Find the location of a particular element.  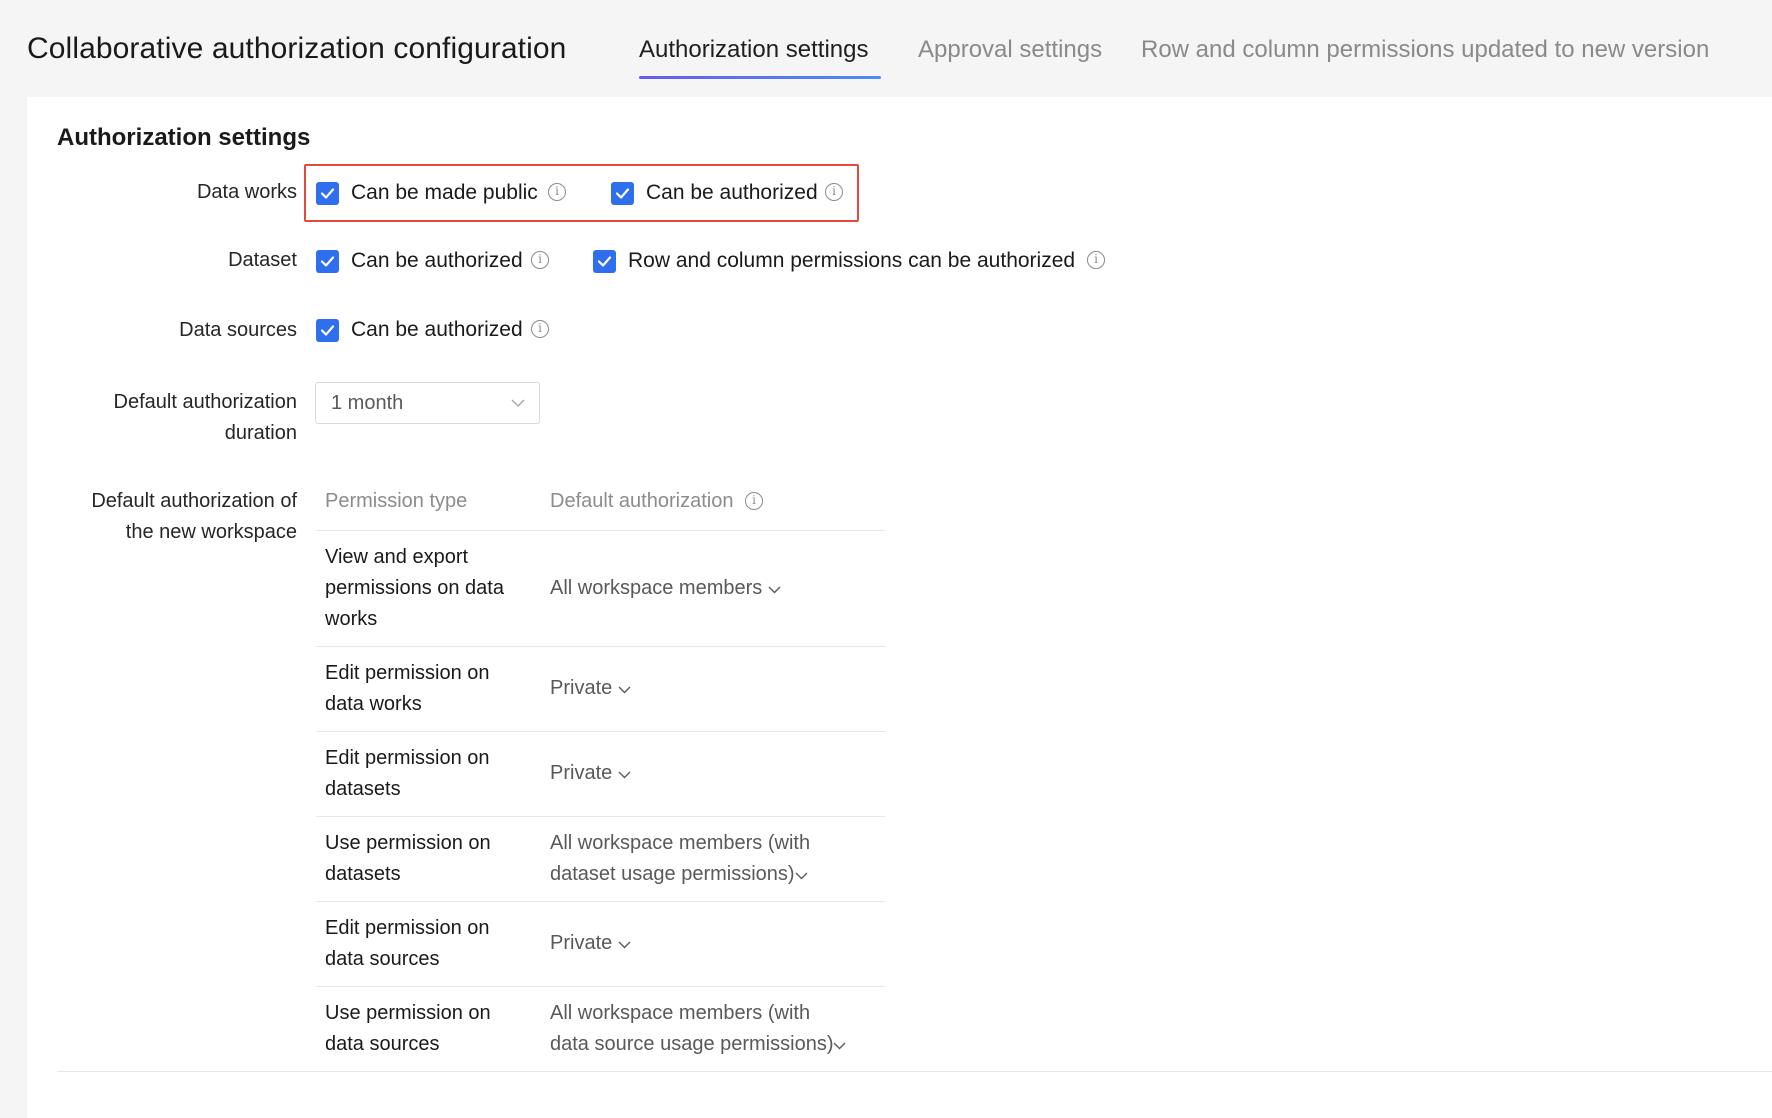

row-column-permissions-checkbox is located at coordinates (604, 261).